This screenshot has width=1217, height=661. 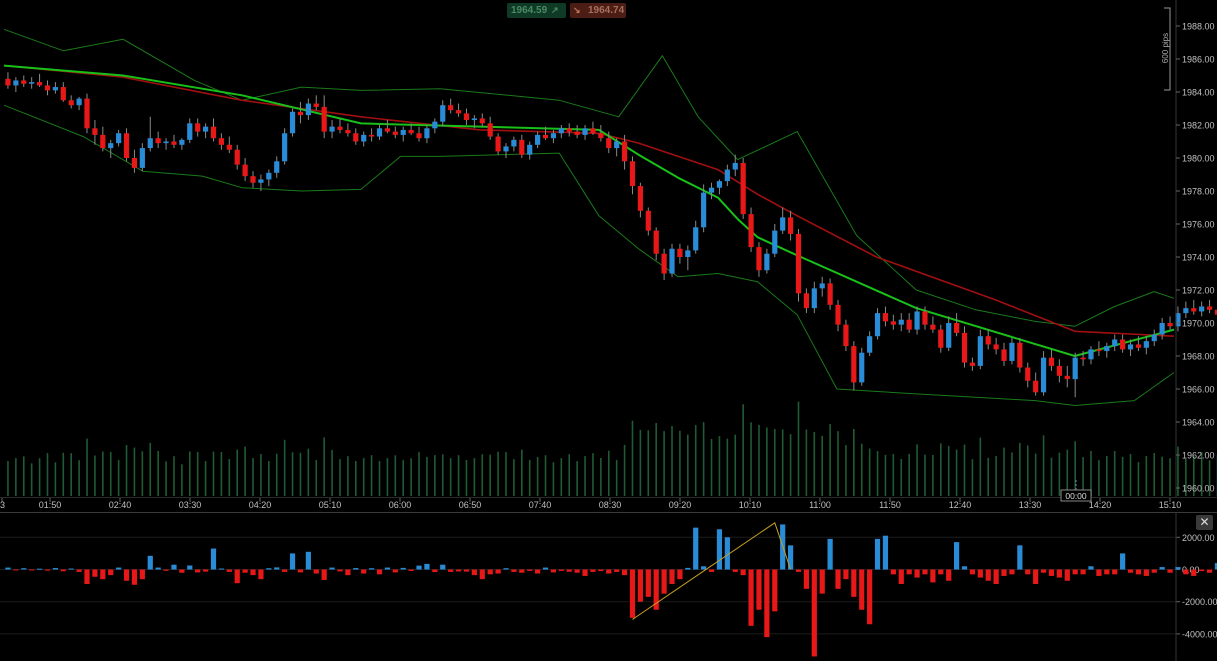 What do you see at coordinates (1198, 60) in the screenshot?
I see `price-axis-label: 1986.00` at bounding box center [1198, 60].